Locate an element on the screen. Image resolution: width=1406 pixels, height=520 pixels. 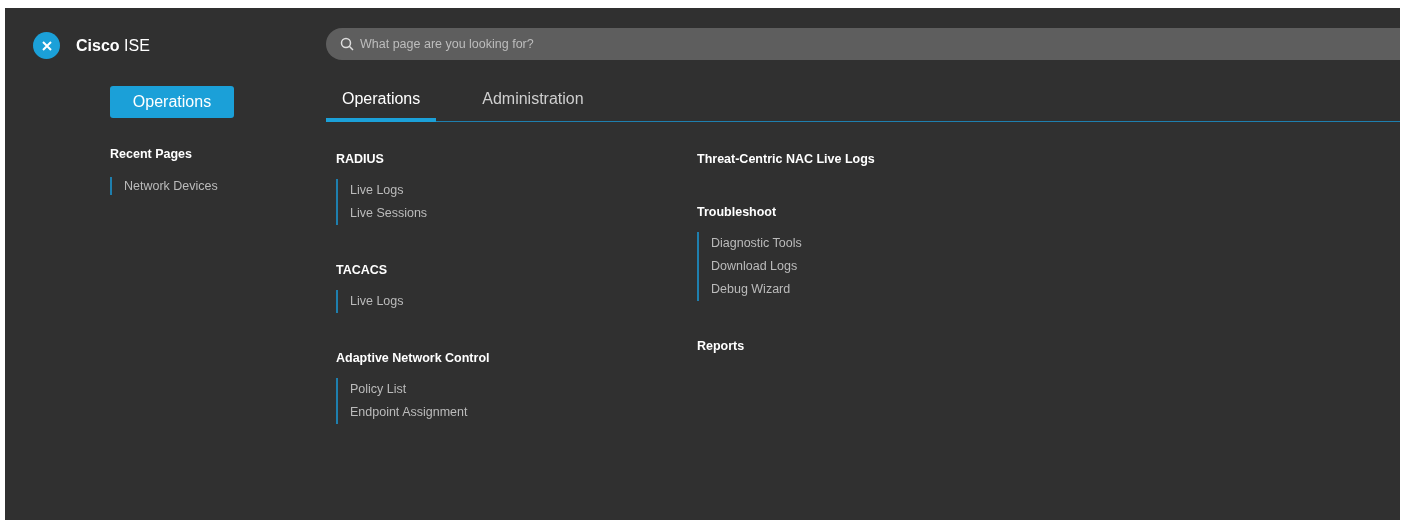
menu-section-heading: Troubleshoot is located at coordinates (877, 212).